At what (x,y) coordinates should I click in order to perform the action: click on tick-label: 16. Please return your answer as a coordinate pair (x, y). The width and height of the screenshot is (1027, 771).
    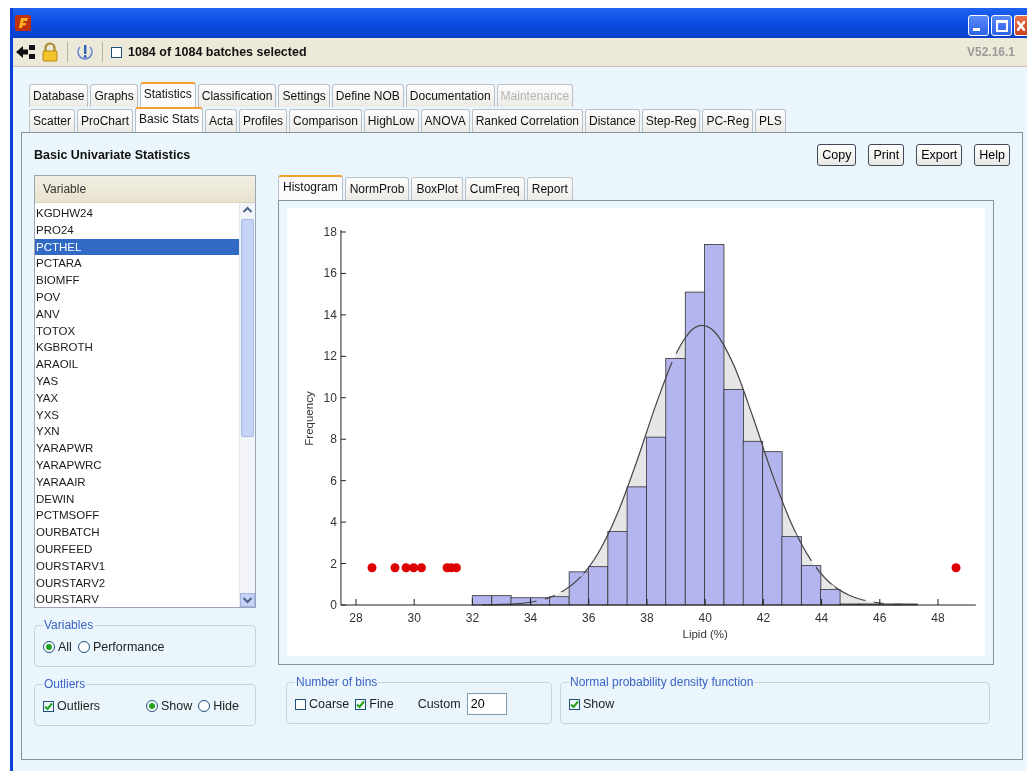
    Looking at the image, I should click on (330, 273).